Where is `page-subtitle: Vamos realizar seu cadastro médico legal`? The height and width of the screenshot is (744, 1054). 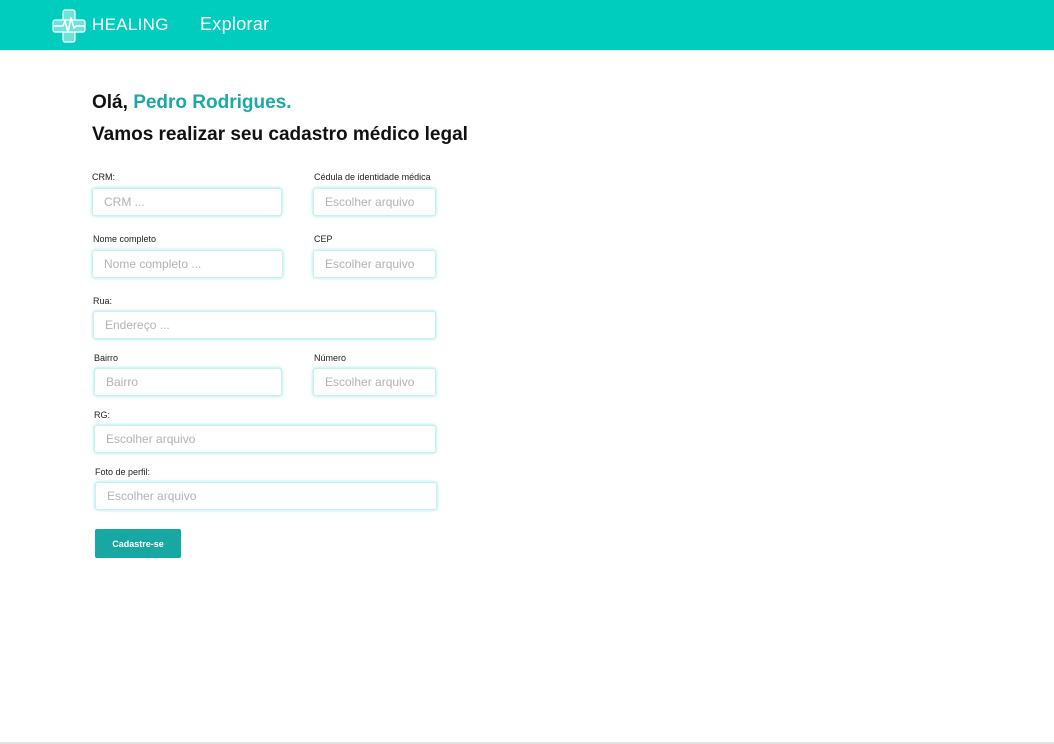
page-subtitle: Vamos realizar seu cadastro médico legal is located at coordinates (280, 134).